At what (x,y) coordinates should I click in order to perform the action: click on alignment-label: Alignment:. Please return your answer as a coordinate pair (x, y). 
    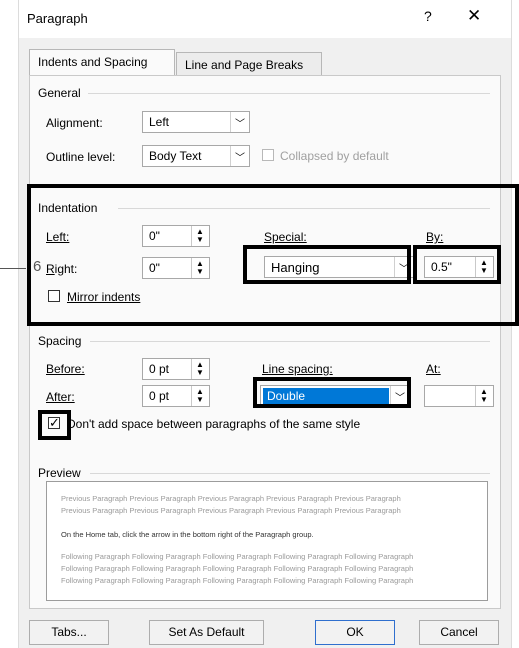
    Looking at the image, I should click on (74, 123).